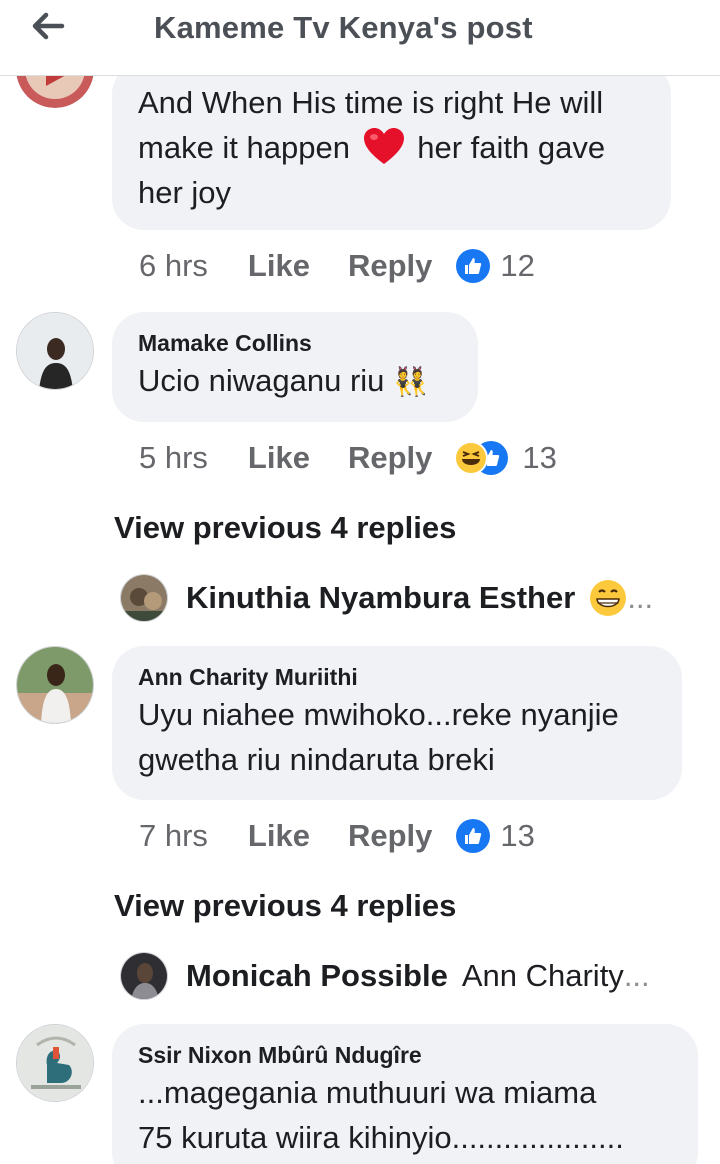 The image size is (720, 1164). I want to click on reply-author: Monicah Possible, so click(317, 976).